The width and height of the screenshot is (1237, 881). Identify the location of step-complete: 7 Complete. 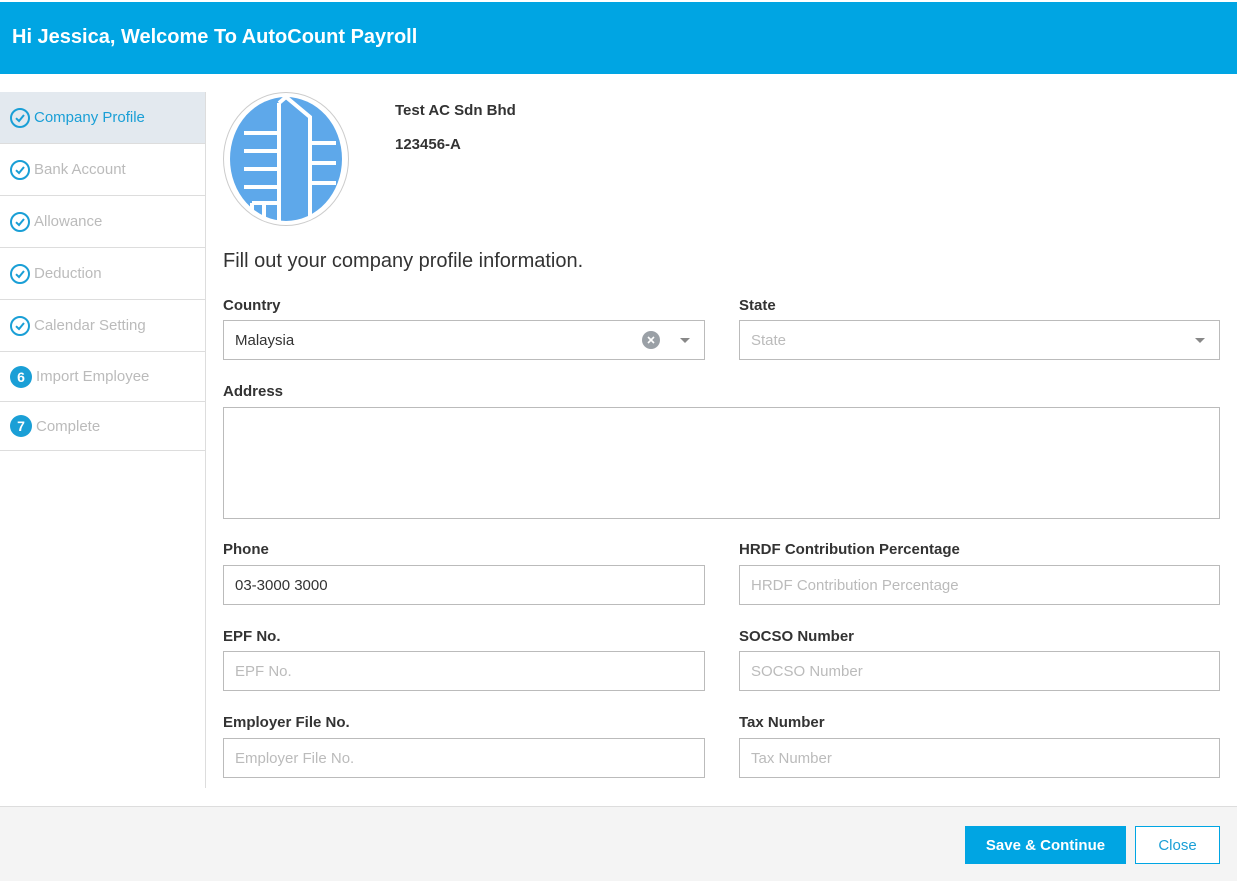
(102, 426).